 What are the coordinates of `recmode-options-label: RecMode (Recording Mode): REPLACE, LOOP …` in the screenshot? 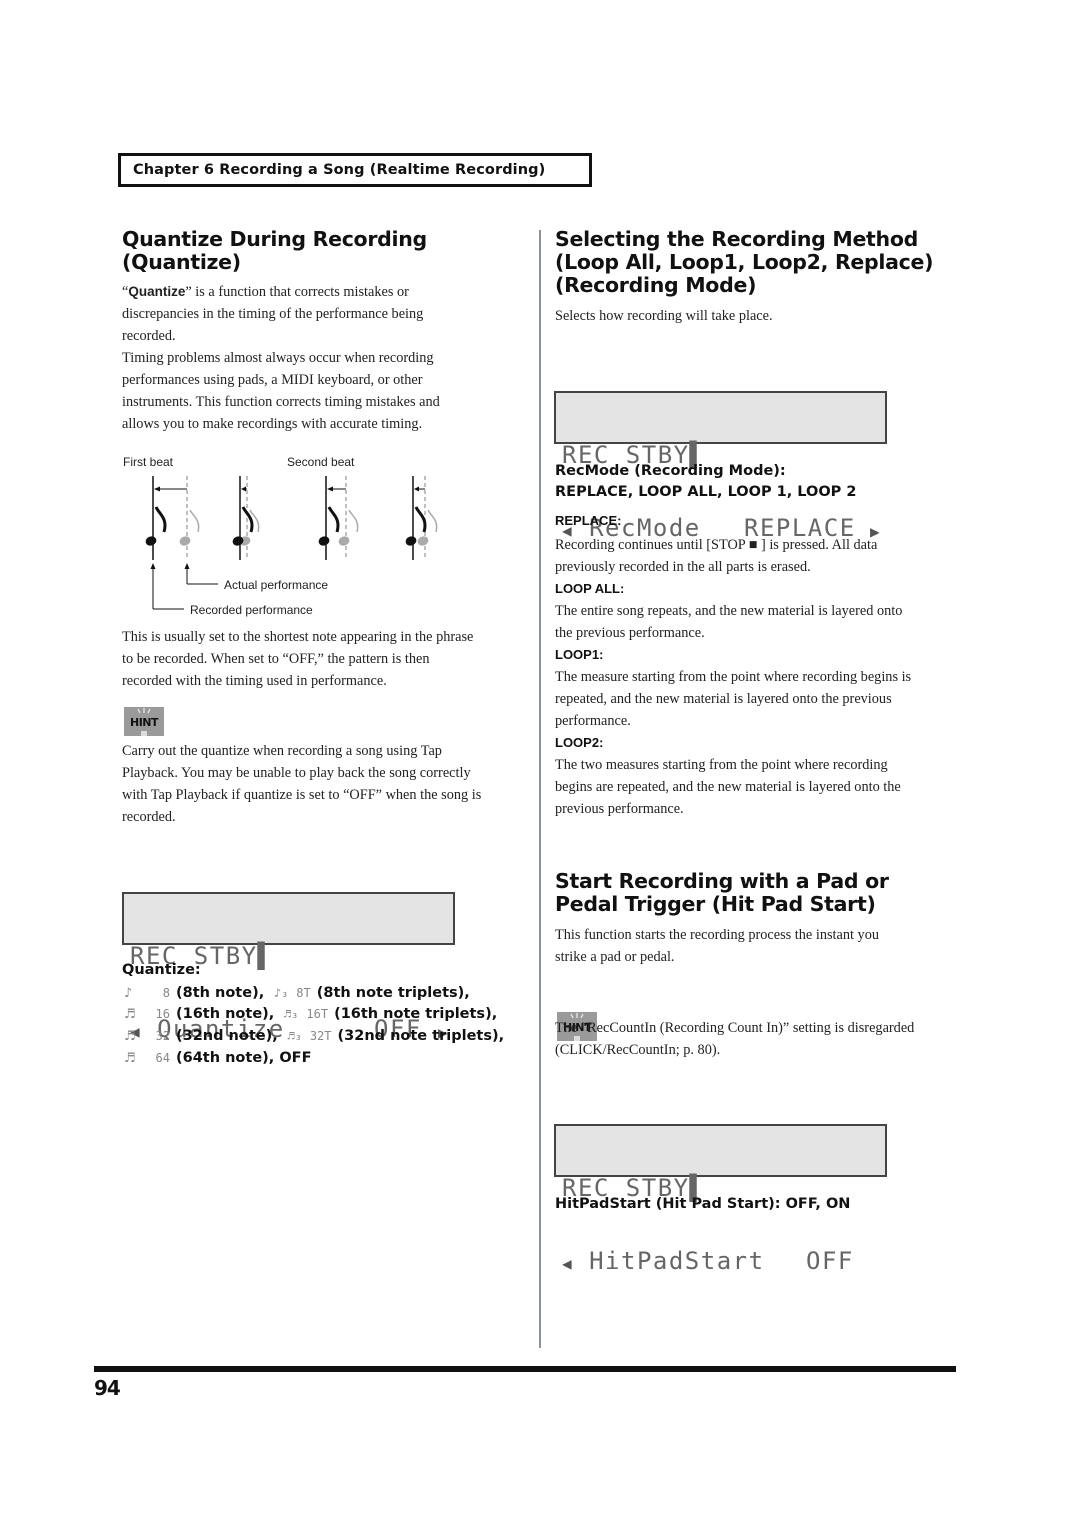 It's located at (705, 482).